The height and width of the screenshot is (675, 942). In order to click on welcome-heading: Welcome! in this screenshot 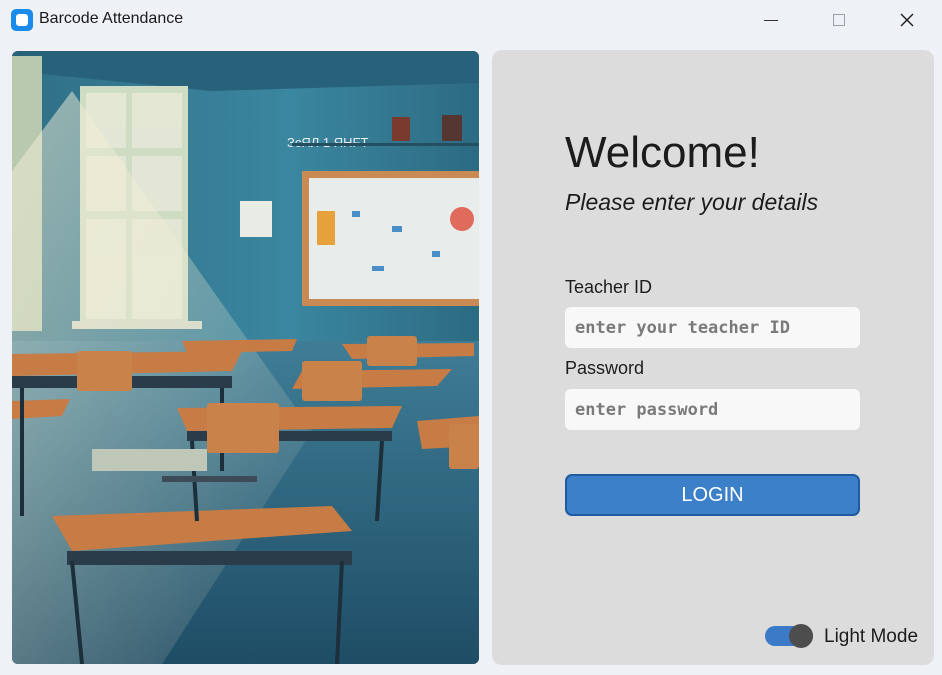, I will do `click(662, 152)`.